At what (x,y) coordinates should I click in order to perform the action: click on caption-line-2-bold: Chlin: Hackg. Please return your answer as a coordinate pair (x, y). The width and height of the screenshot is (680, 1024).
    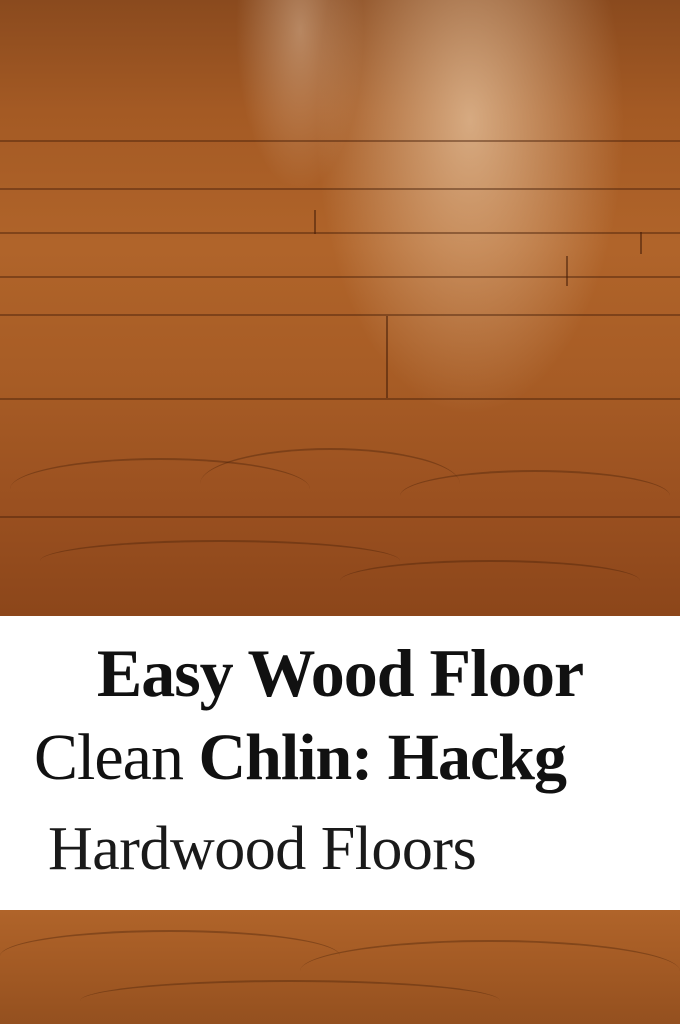
    Looking at the image, I should click on (382, 757).